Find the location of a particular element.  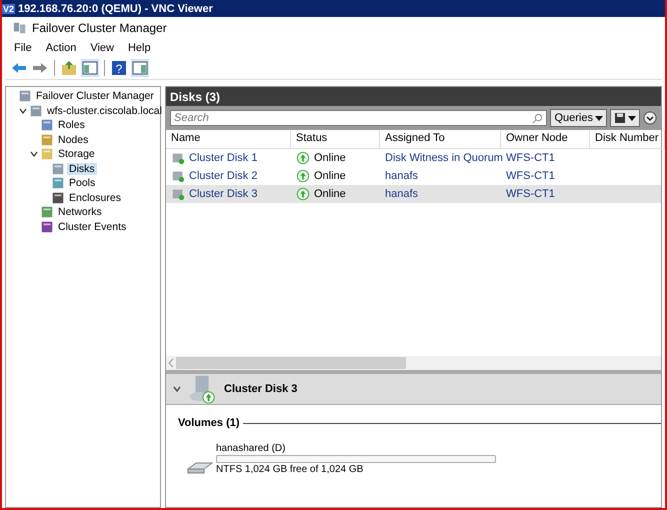

tree-item: Storage is located at coordinates (76, 154).